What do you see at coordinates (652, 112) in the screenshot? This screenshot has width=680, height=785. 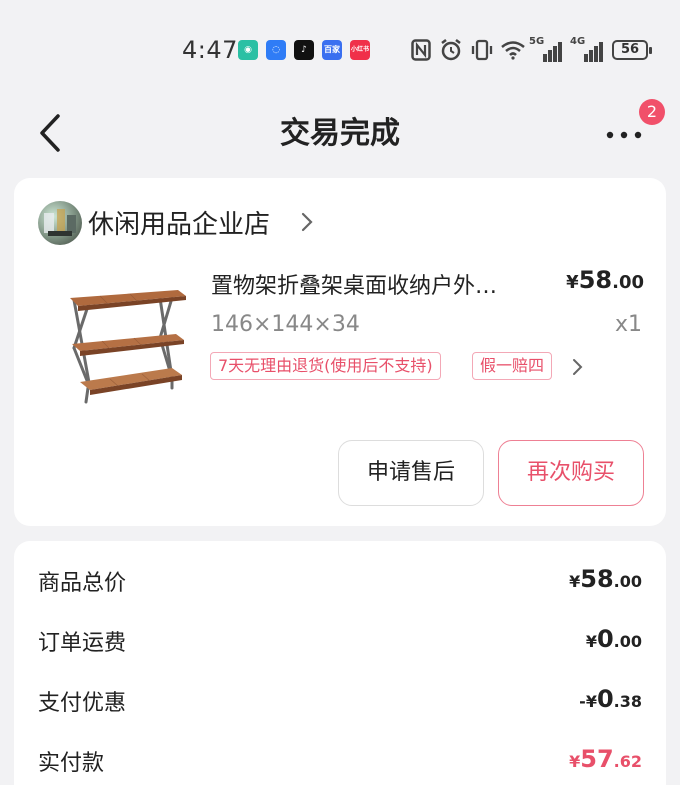 I see `notification-badge: 2` at bounding box center [652, 112].